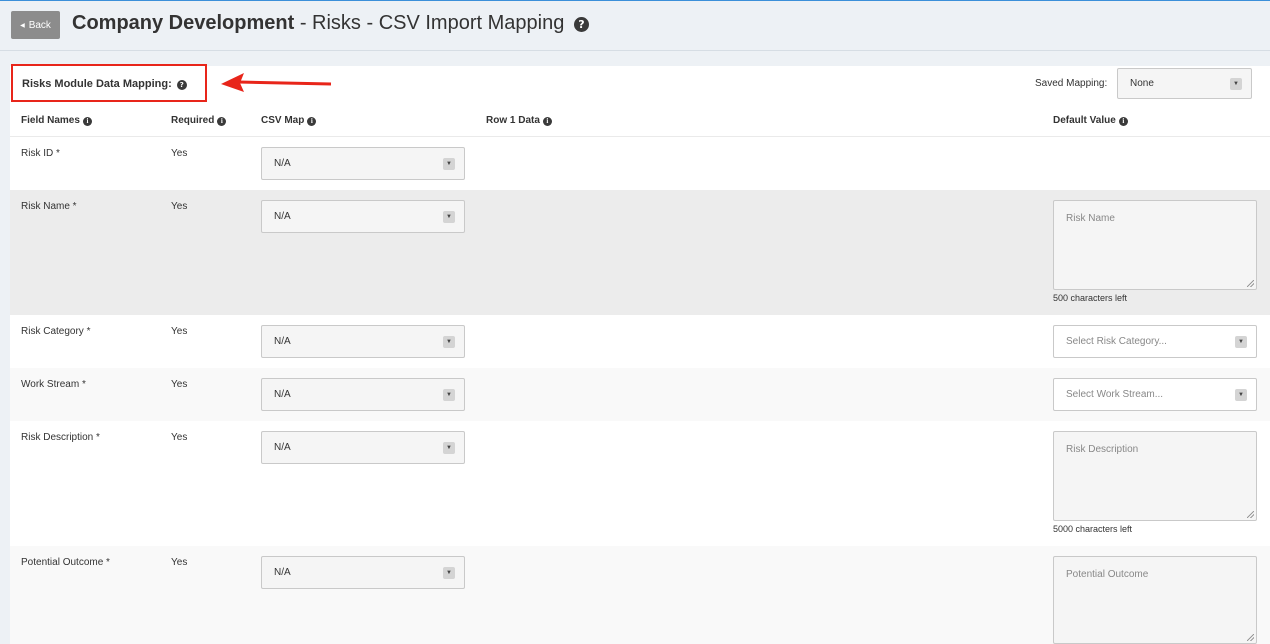  Describe the element at coordinates (1090, 218) in the screenshot. I see `risk-name-placeholder: Risk Name` at that location.